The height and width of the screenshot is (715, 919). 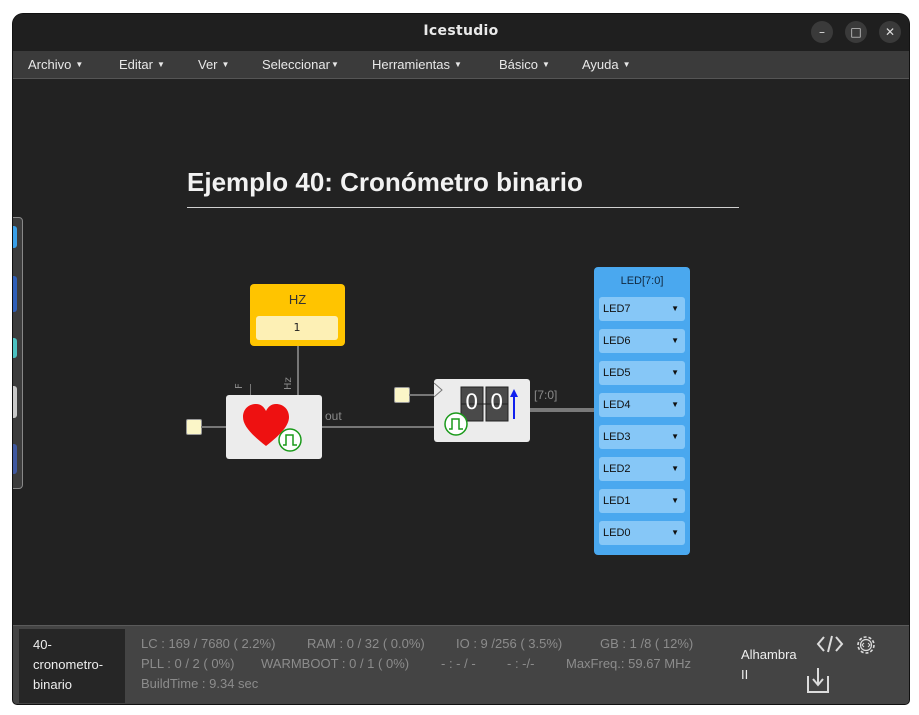 I want to click on stat-io: IO : 9 /256 ( 3.5%), so click(x=509, y=643).